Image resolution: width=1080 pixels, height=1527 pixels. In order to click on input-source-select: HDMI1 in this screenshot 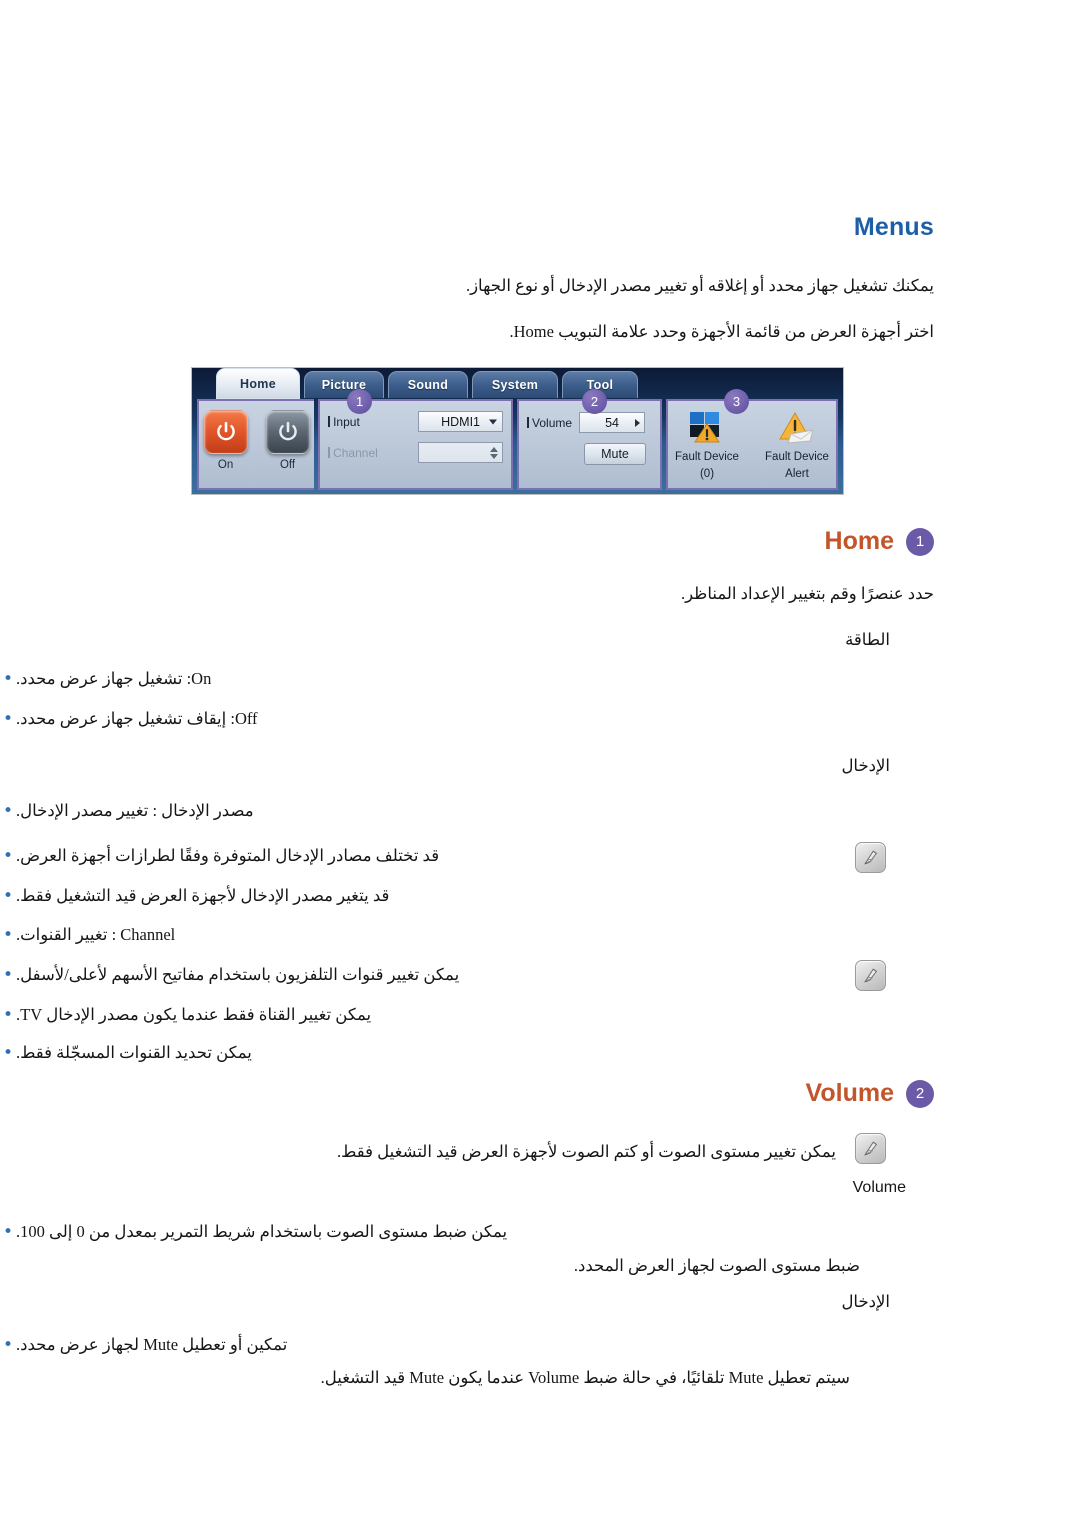, I will do `click(461, 421)`.